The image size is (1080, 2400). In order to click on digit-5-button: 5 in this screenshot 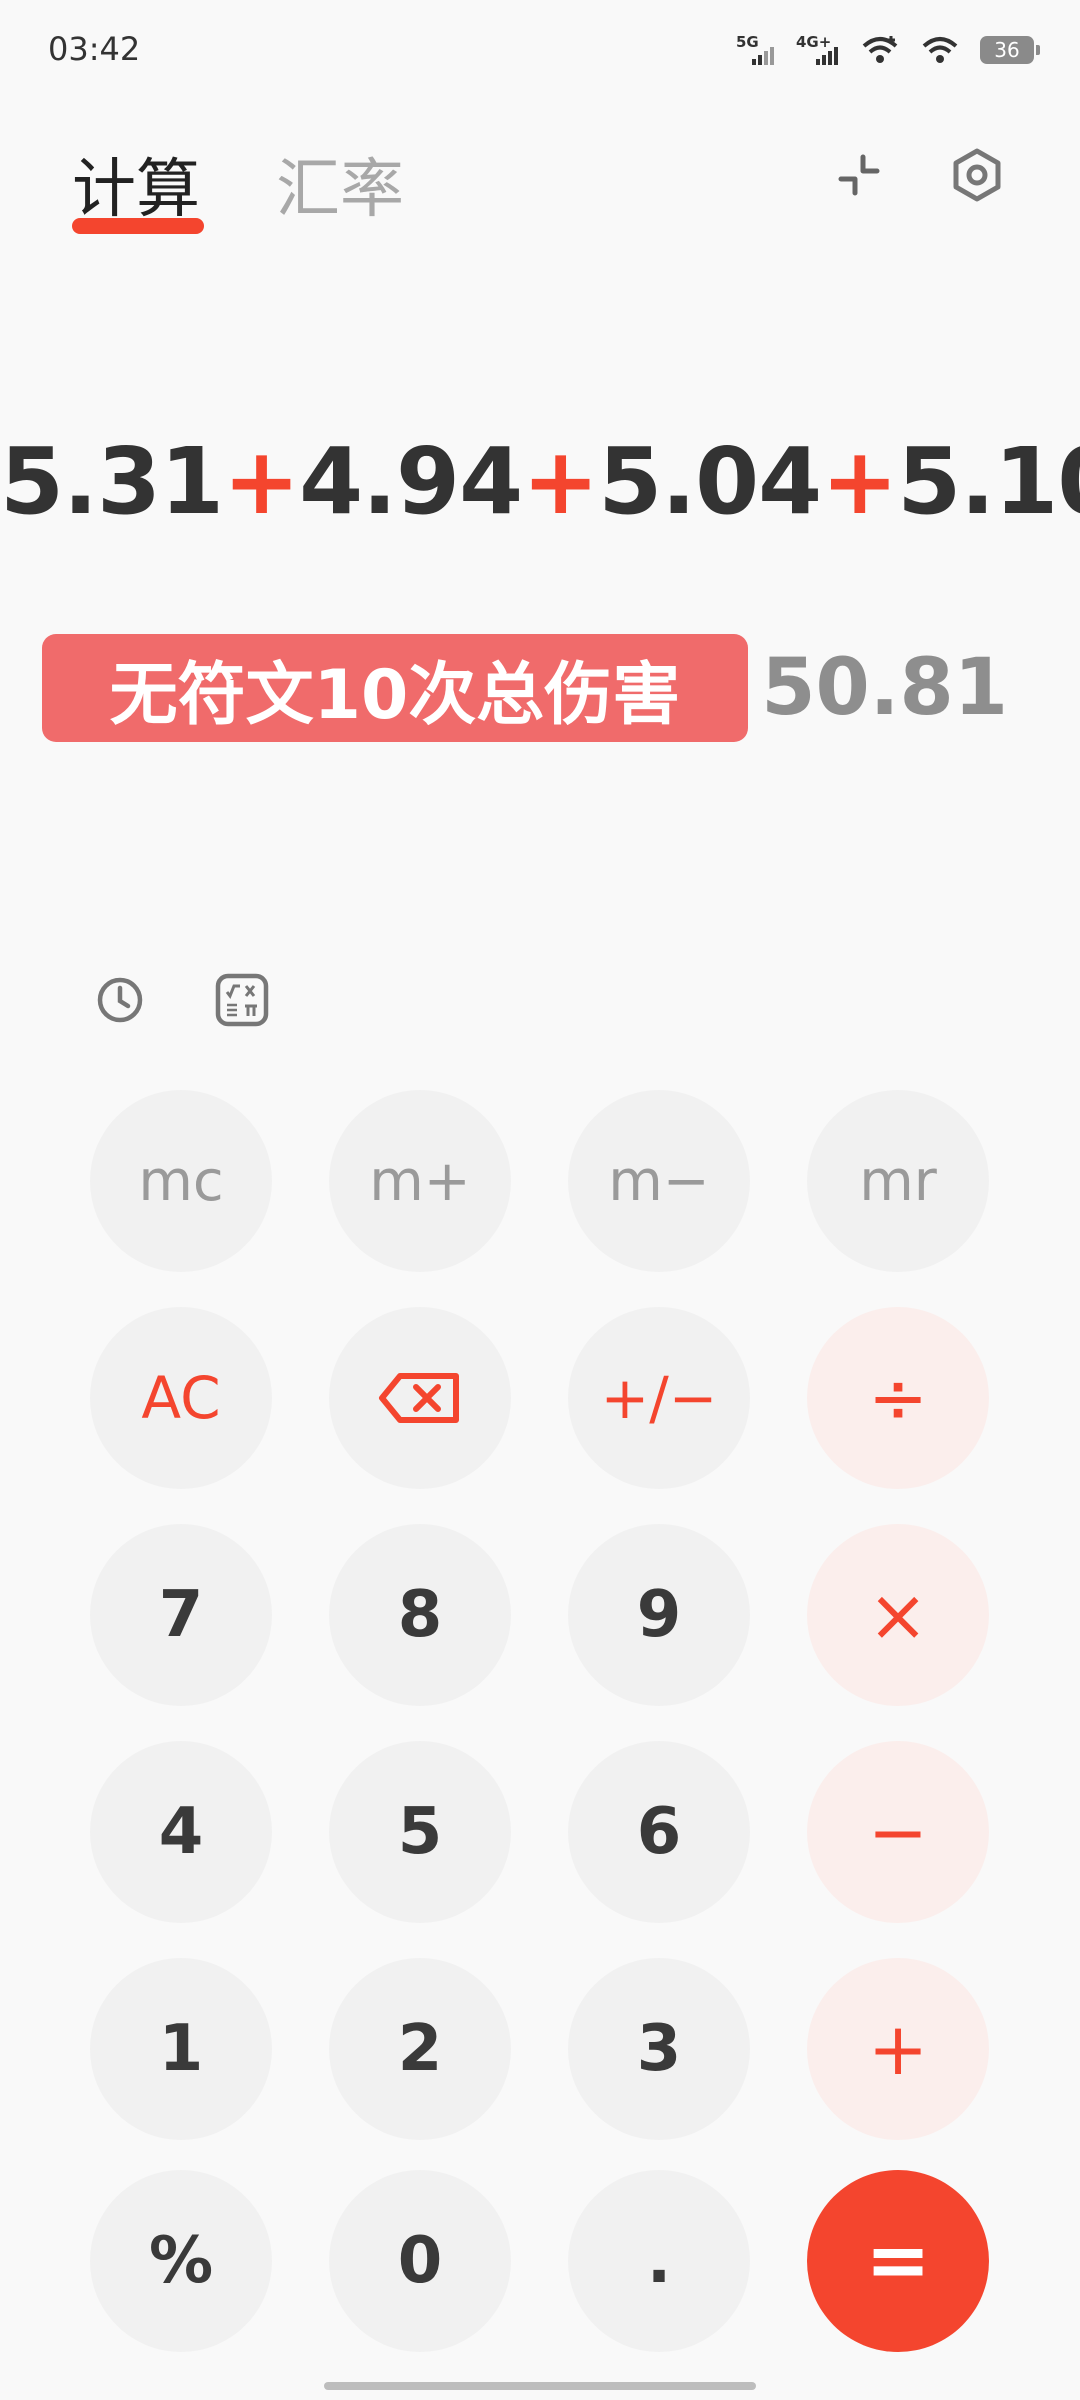, I will do `click(420, 1832)`.